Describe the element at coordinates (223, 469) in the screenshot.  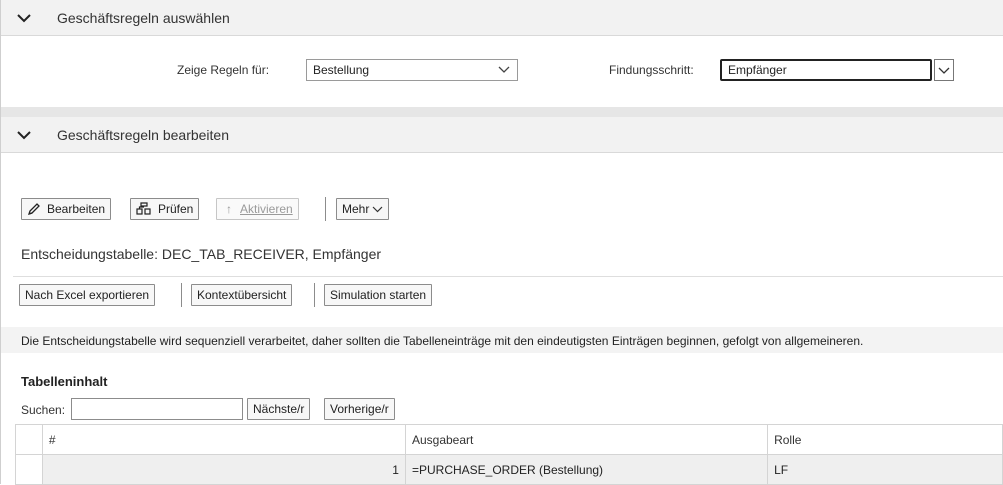
I see `cell-number: 1` at that location.